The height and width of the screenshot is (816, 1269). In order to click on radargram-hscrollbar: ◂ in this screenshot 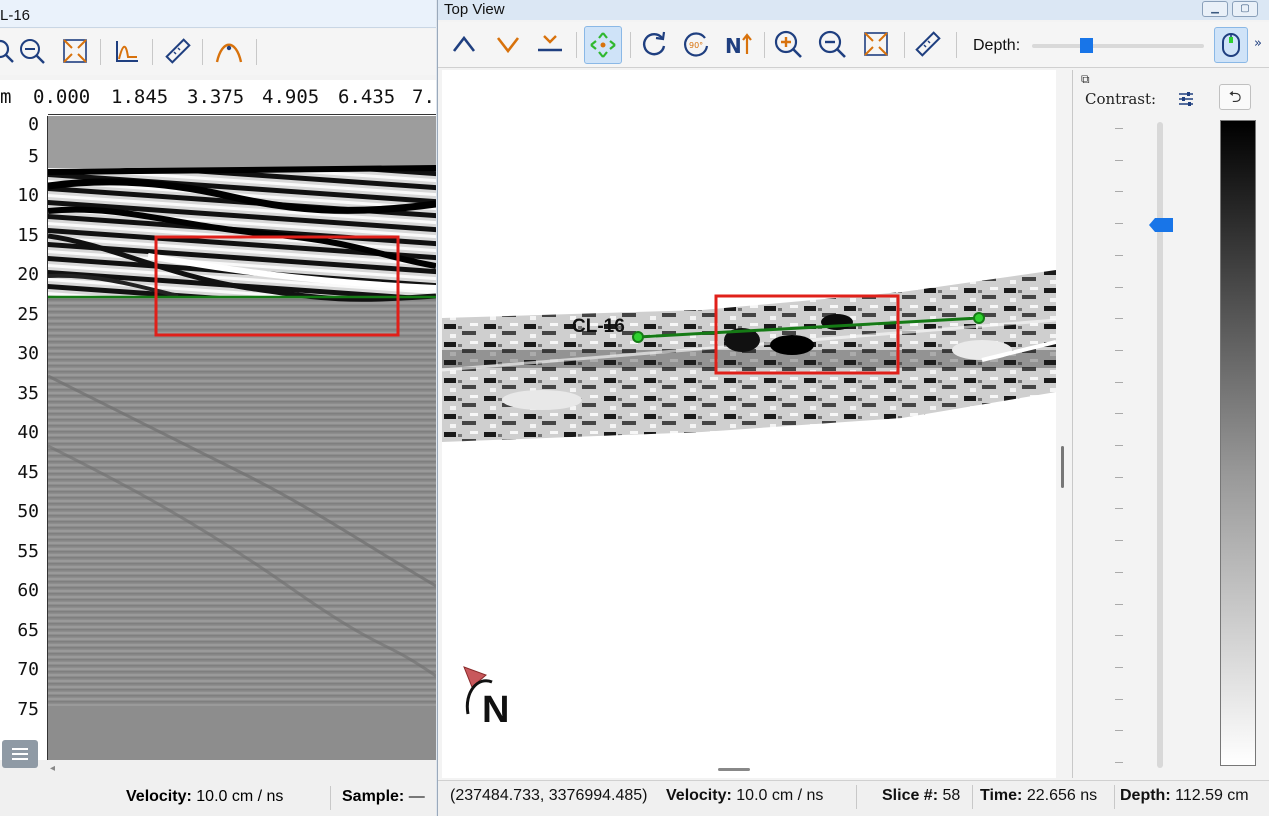, I will do `click(218, 761)`.